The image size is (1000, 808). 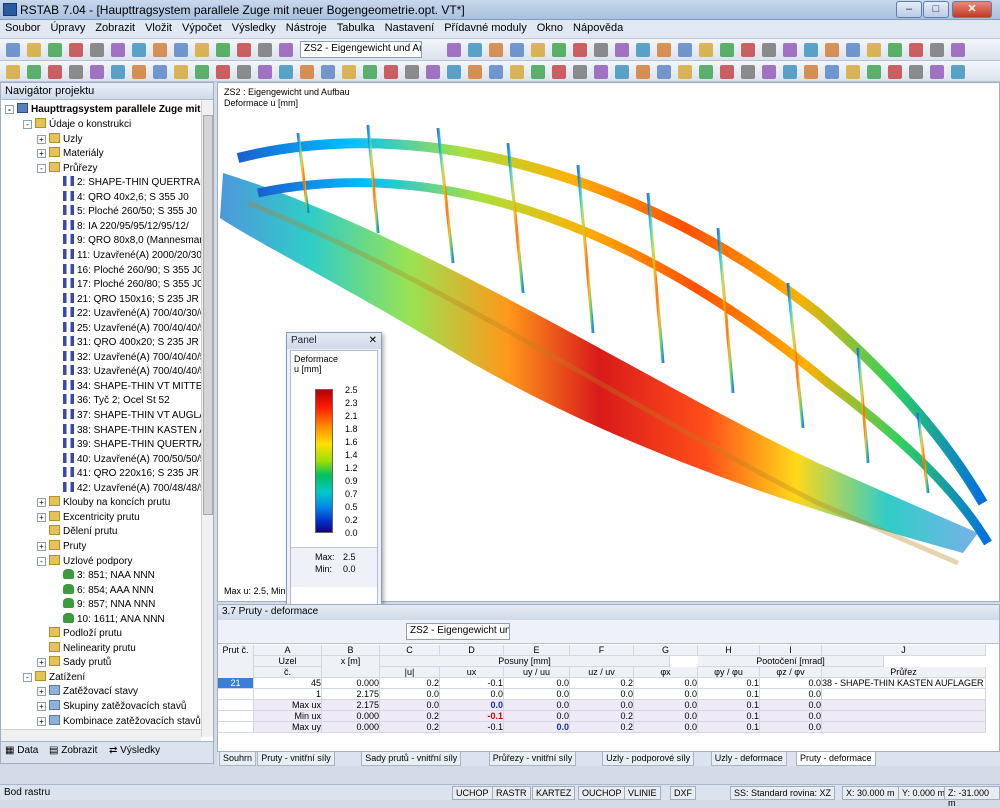 I want to click on tree-node: 37: SHAPE-THIN VT AUGLAG, so click(x=126, y=416).